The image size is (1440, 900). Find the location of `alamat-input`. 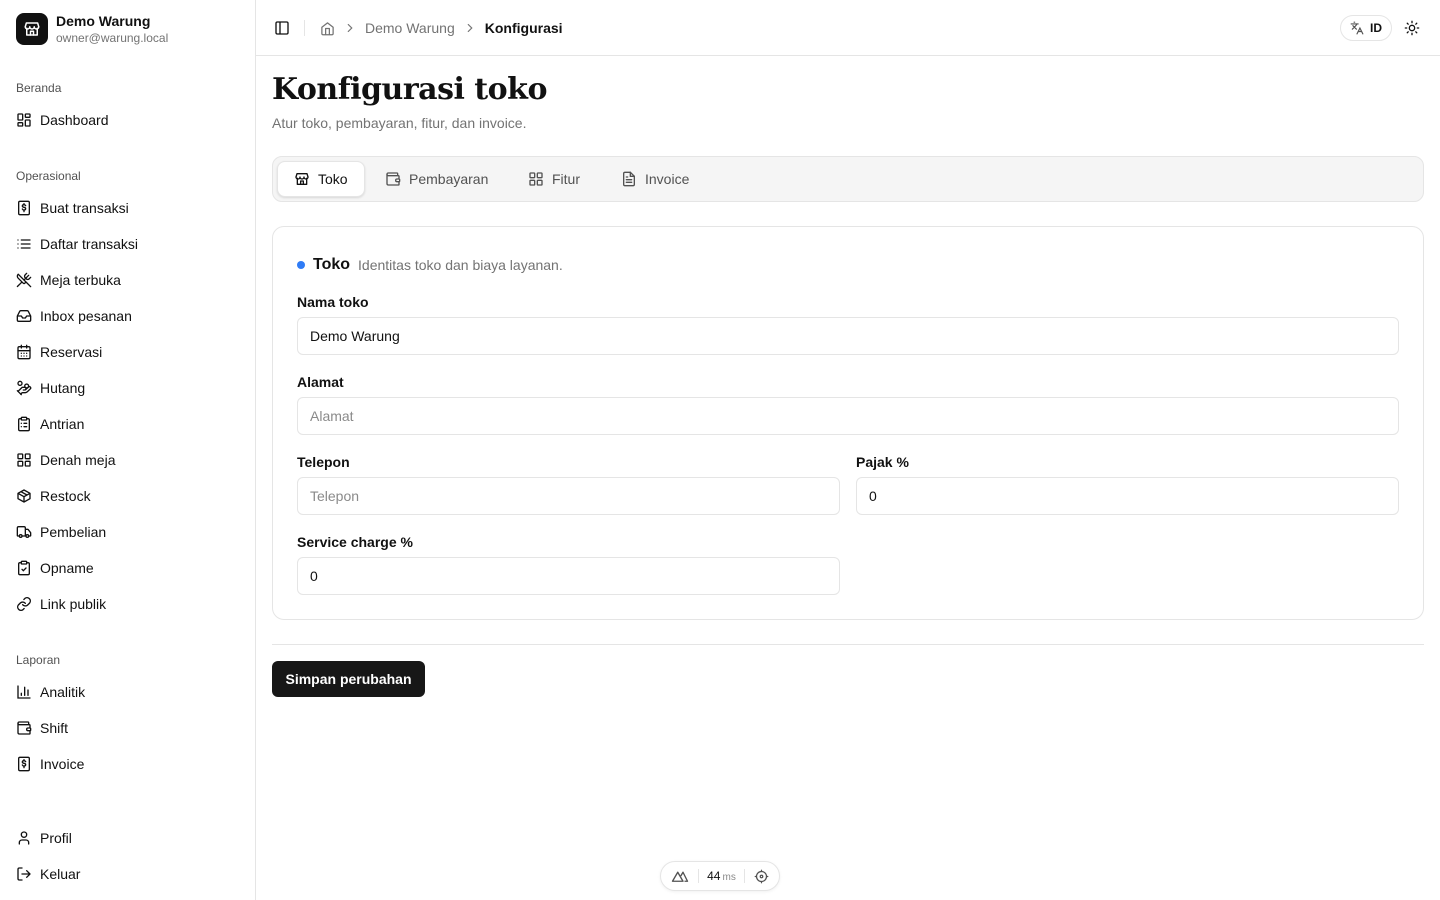

alamat-input is located at coordinates (848, 416).